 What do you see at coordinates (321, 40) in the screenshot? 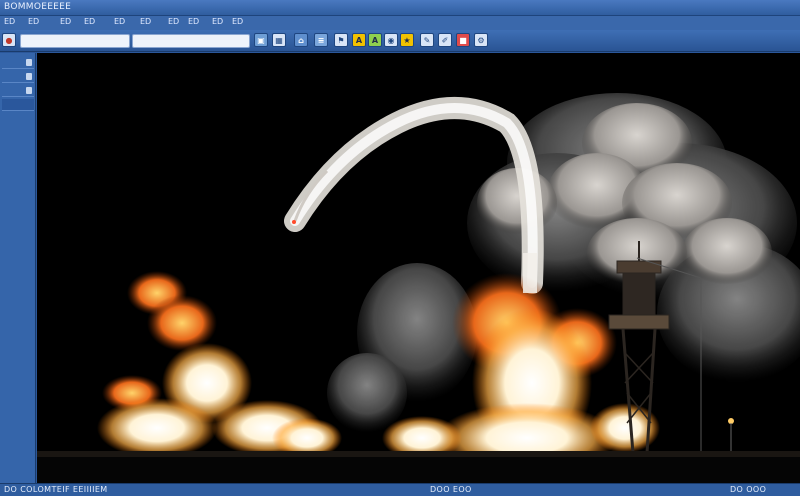
I see `layers-icon: ≡` at bounding box center [321, 40].